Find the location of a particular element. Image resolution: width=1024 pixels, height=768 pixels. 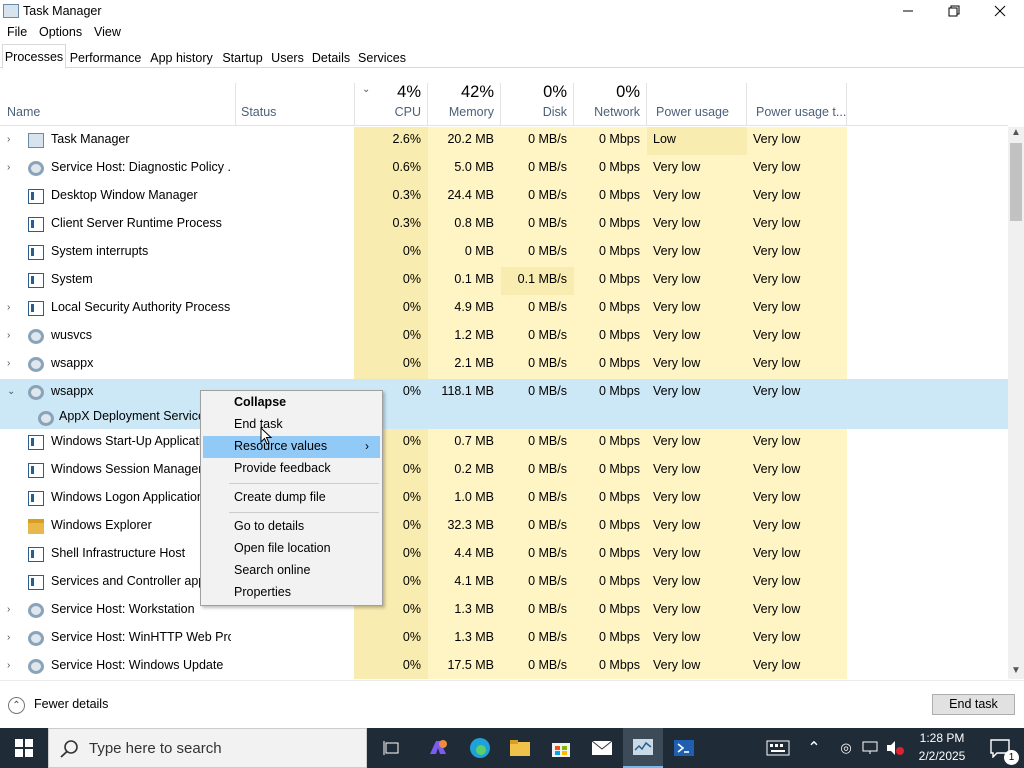

expand-chevron-down-icon: ⌄ is located at coordinates (11, 391).